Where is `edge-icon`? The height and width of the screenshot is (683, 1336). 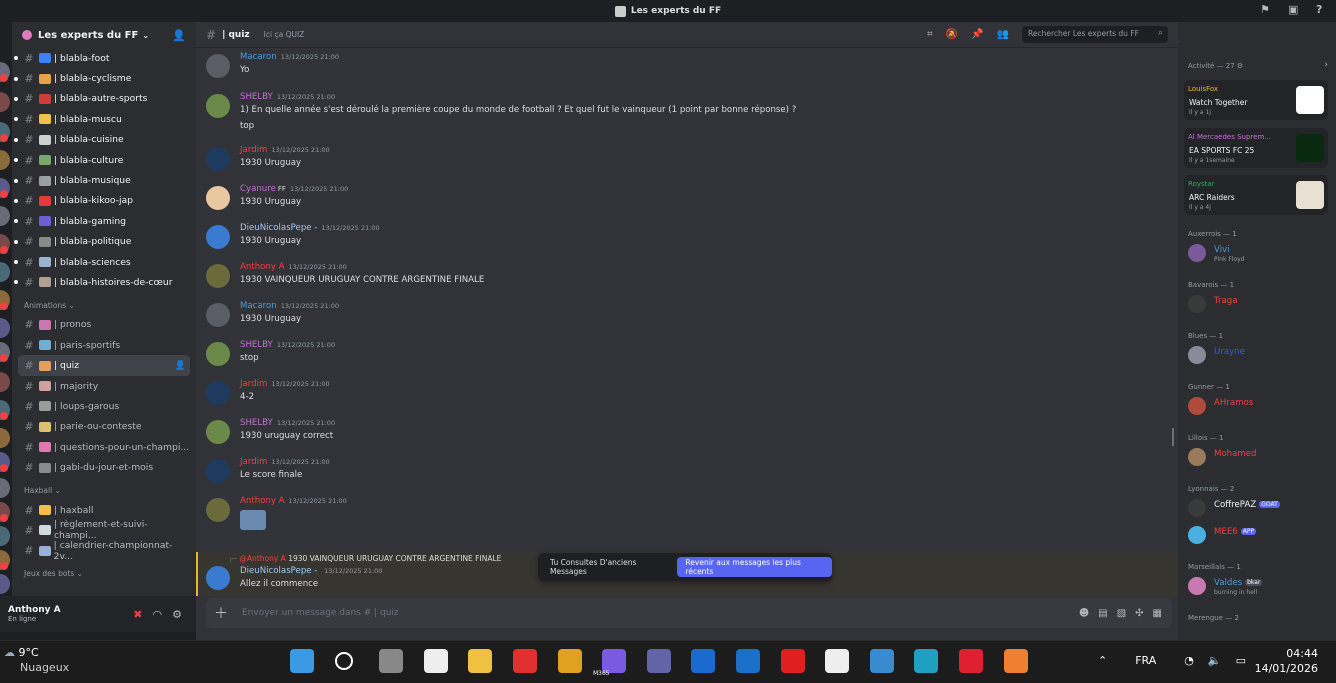 edge-icon is located at coordinates (926, 661).